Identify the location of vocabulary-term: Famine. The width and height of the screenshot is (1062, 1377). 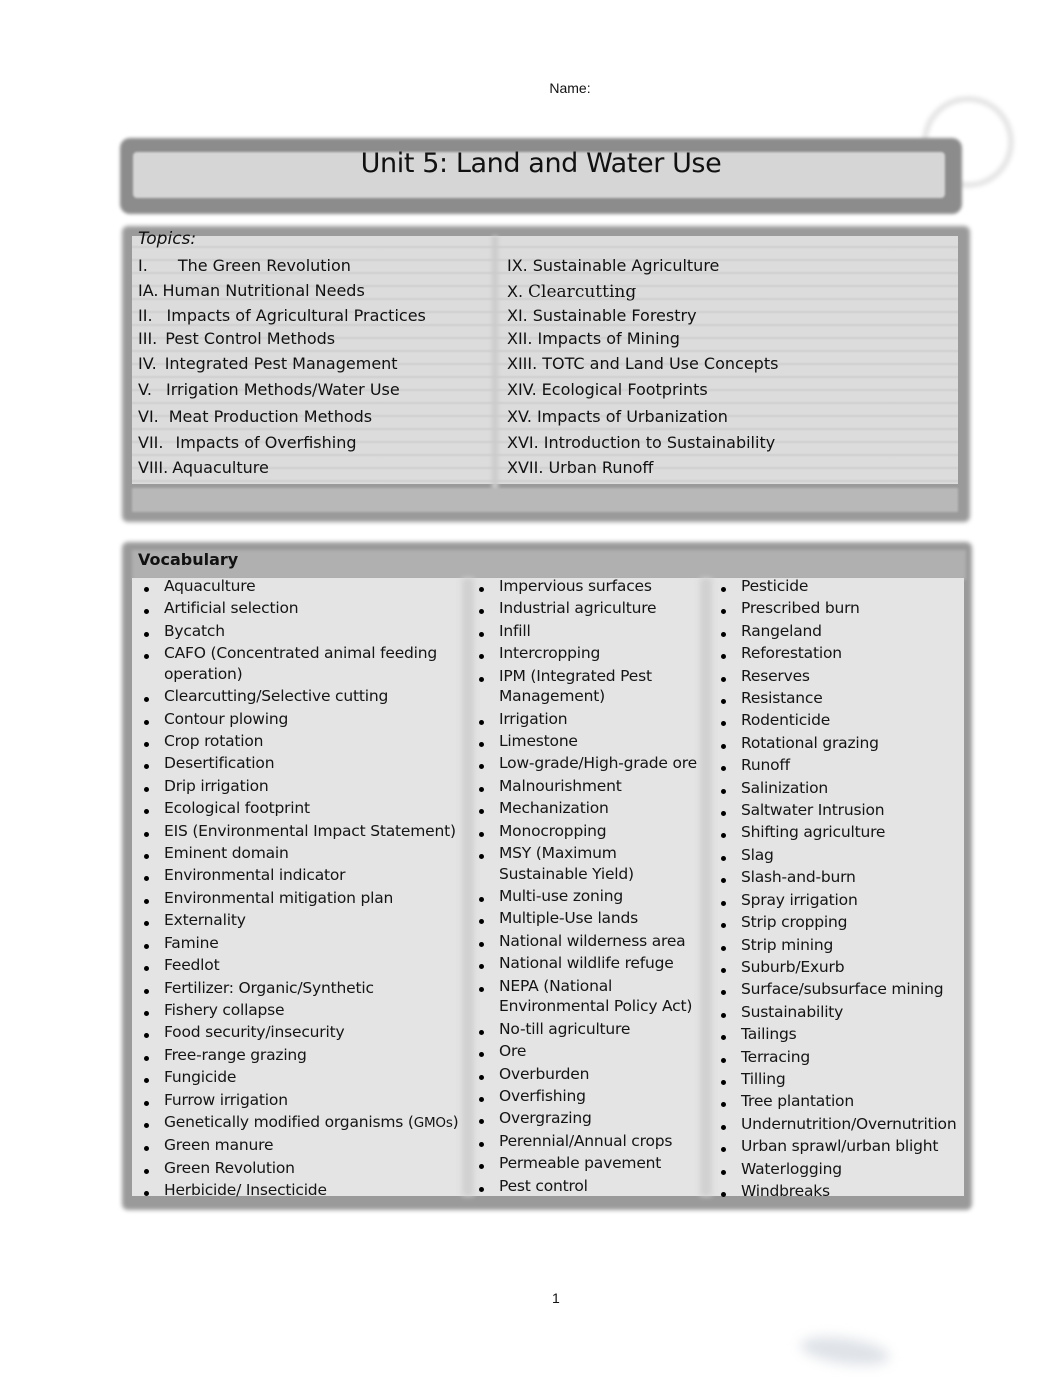
(298, 943).